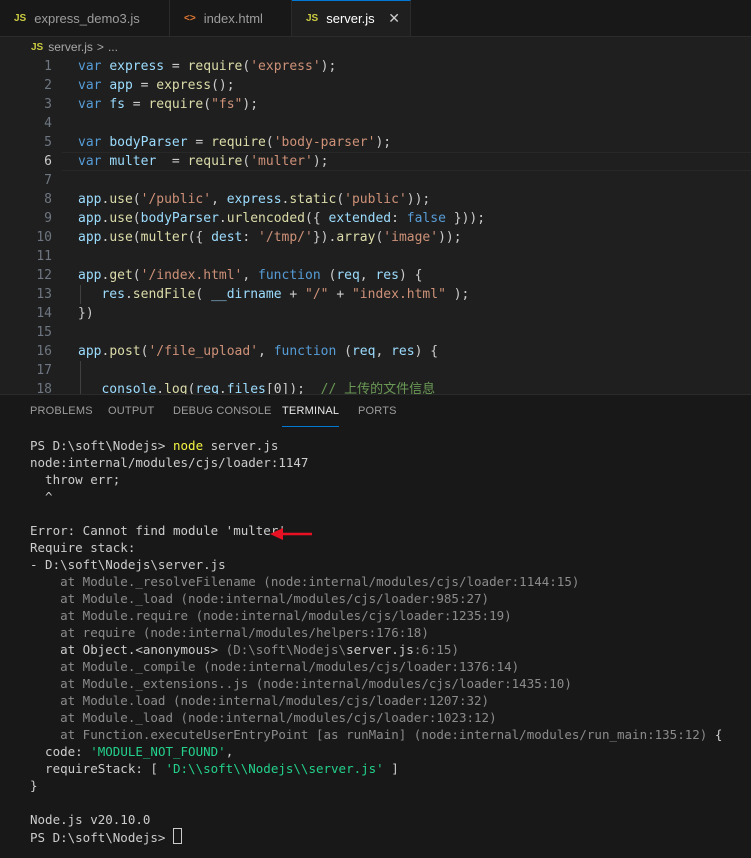 This screenshot has height=858, width=751. Describe the element at coordinates (44, 256) in the screenshot. I see `line-number: 11` at that location.